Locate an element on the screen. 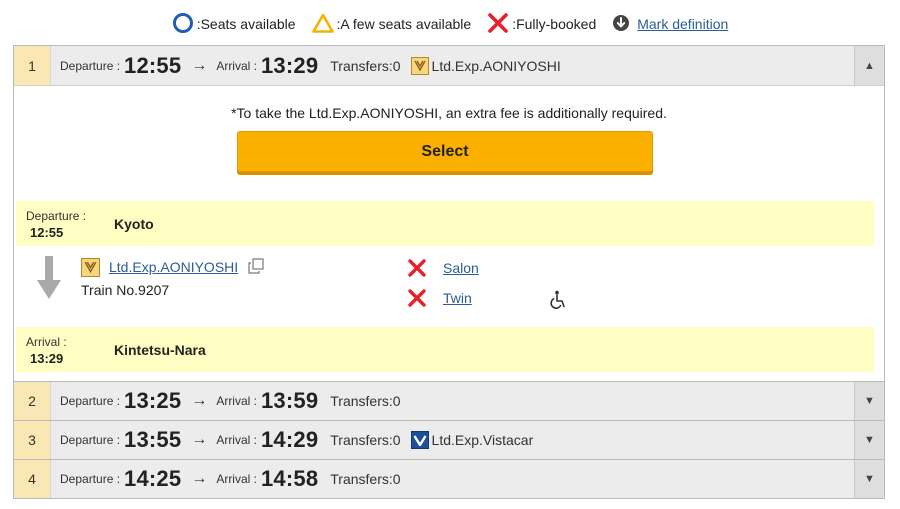 This screenshot has height=509, width=900. seat-class-salon: Salon is located at coordinates (443, 268).